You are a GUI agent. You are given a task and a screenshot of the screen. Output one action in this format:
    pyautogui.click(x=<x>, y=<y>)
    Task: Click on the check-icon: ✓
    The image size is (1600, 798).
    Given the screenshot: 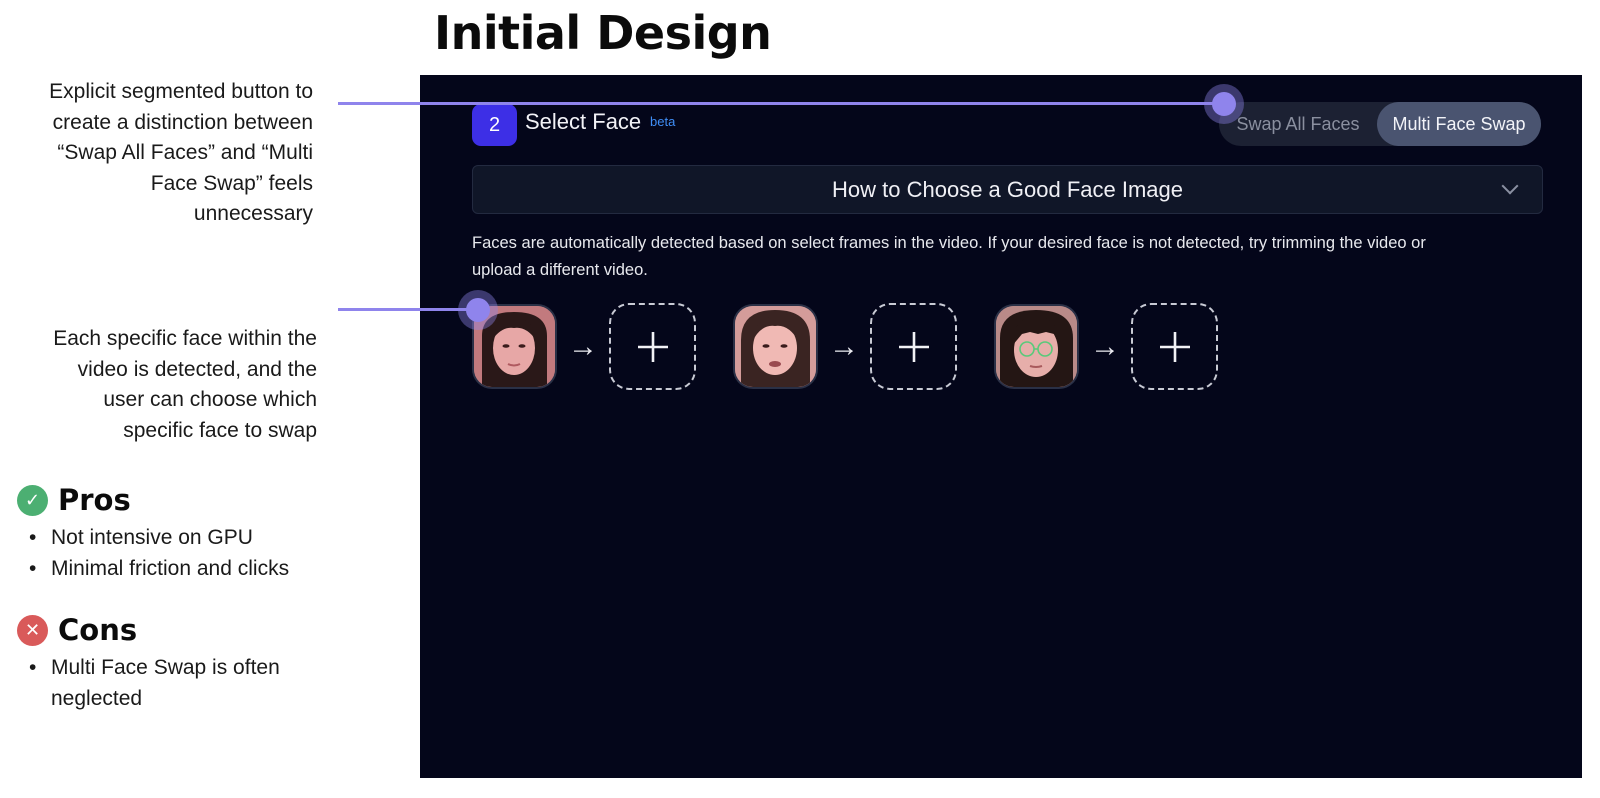 What is the action you would take?
    pyautogui.click(x=32, y=500)
    